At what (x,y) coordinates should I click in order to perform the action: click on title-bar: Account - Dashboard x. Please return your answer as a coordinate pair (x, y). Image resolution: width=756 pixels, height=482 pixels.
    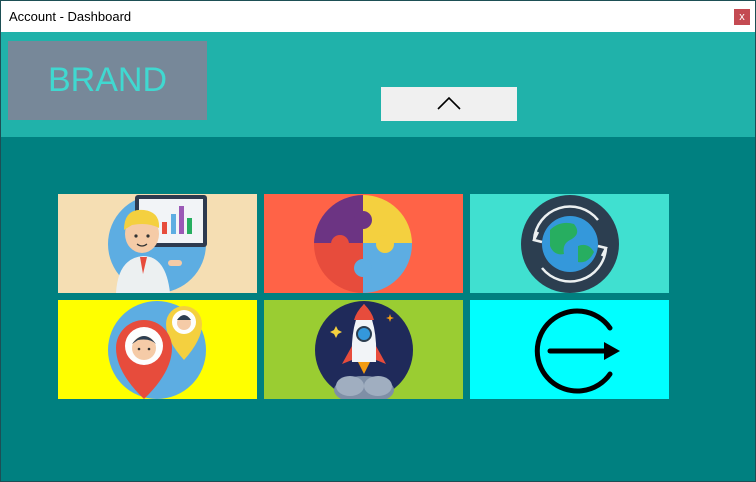
    Looking at the image, I should click on (378, 16).